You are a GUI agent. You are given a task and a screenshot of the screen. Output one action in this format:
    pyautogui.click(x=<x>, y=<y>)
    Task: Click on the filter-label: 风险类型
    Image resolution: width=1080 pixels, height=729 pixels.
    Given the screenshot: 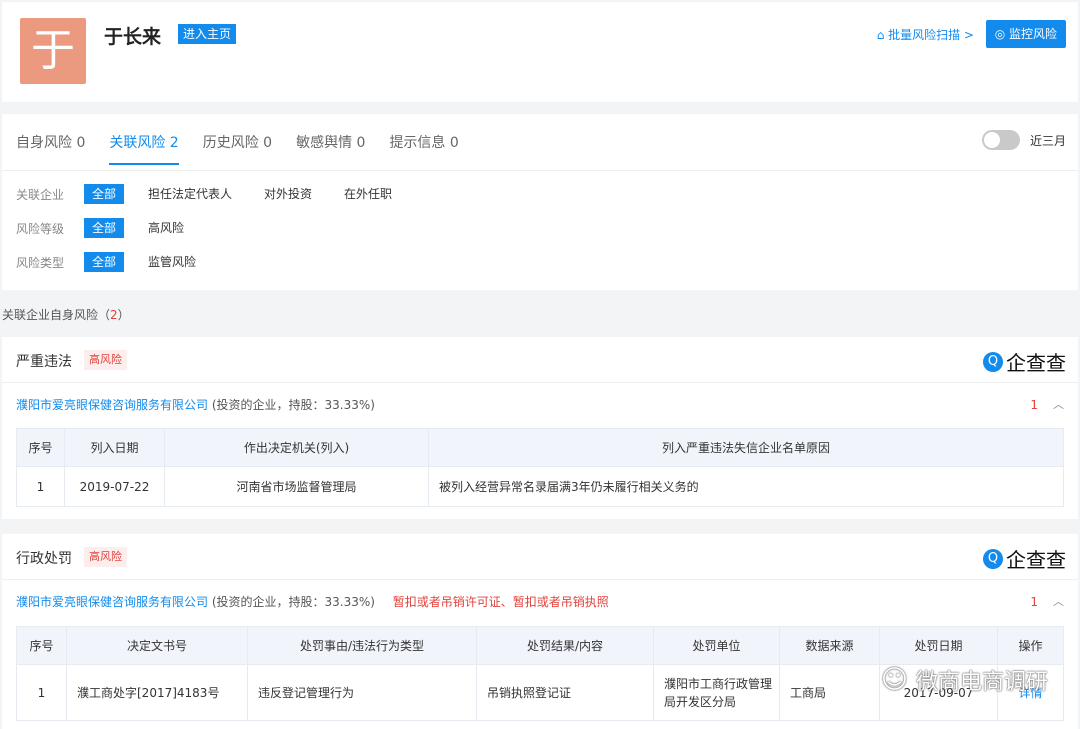 What is the action you would take?
    pyautogui.click(x=40, y=262)
    